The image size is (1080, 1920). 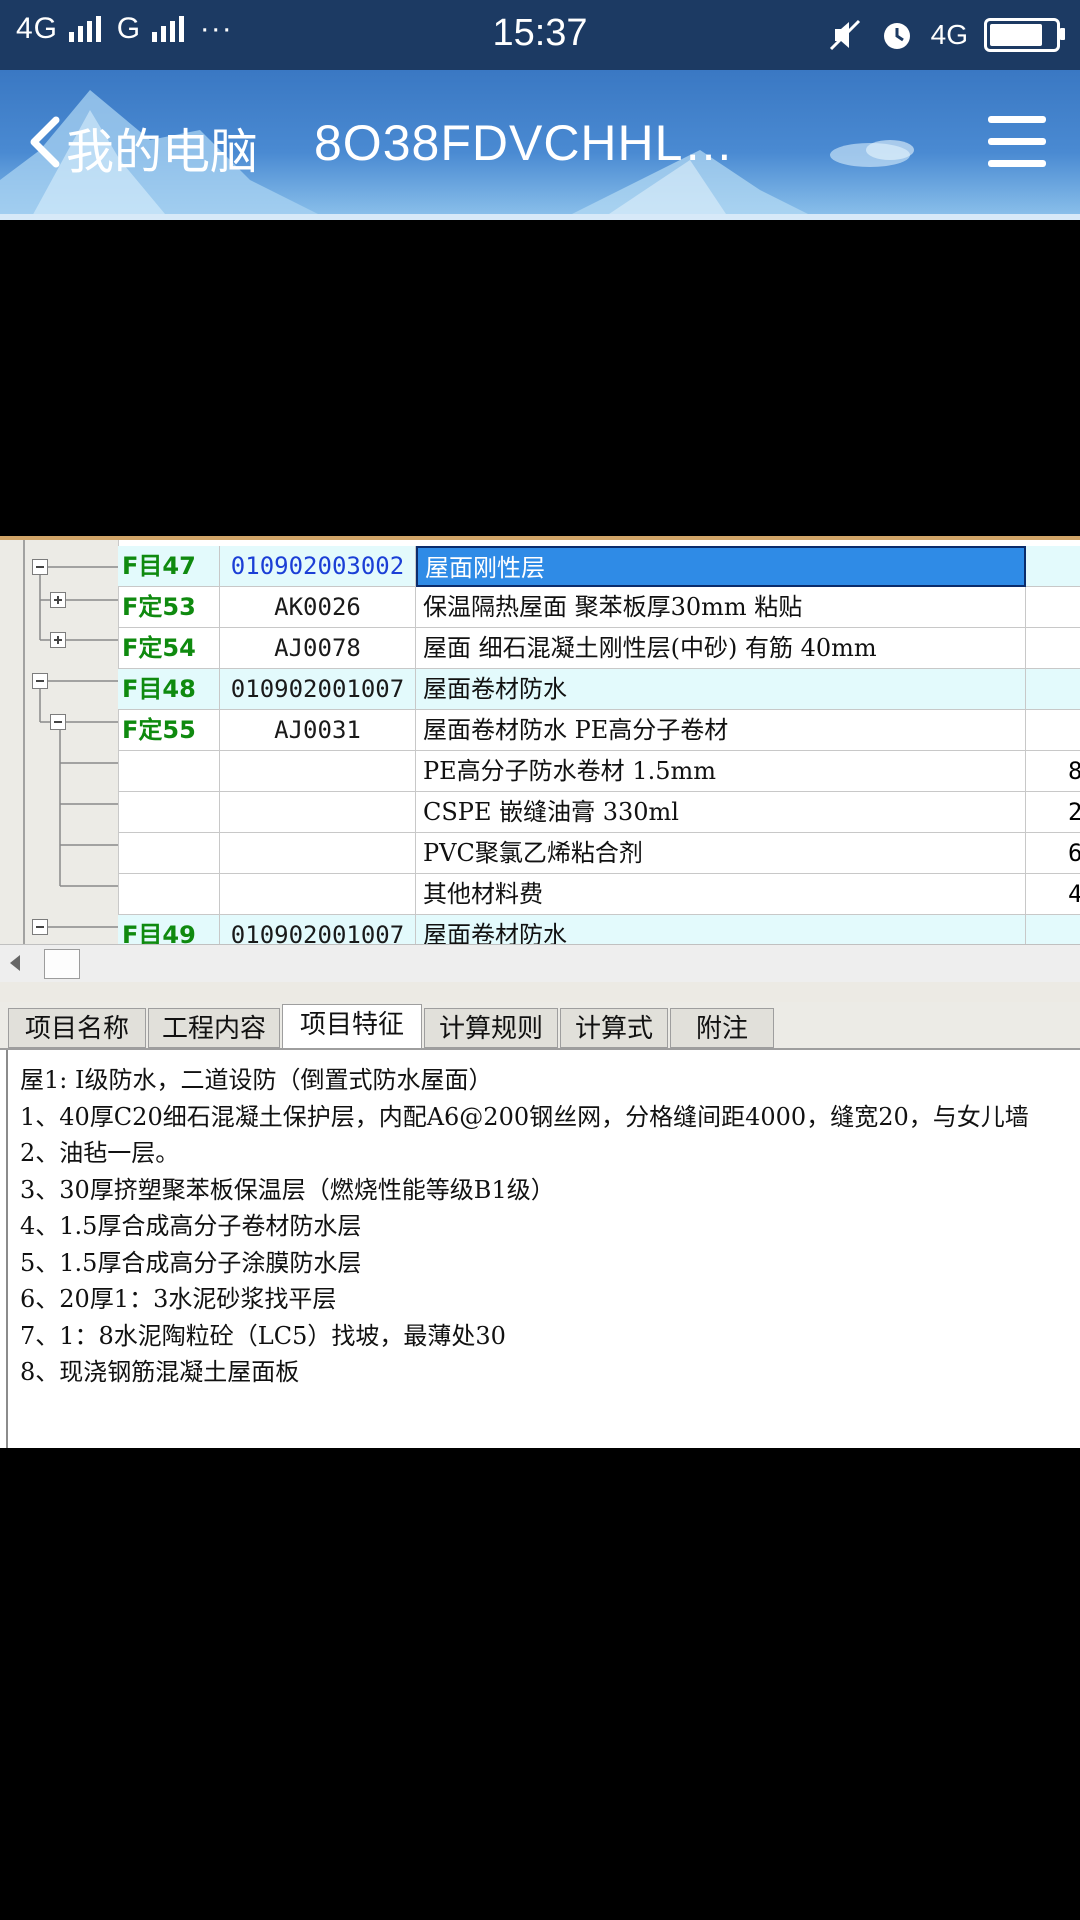 I want to click on name-cell: PVC聚氯乙烯粘合剂, so click(x=721, y=853).